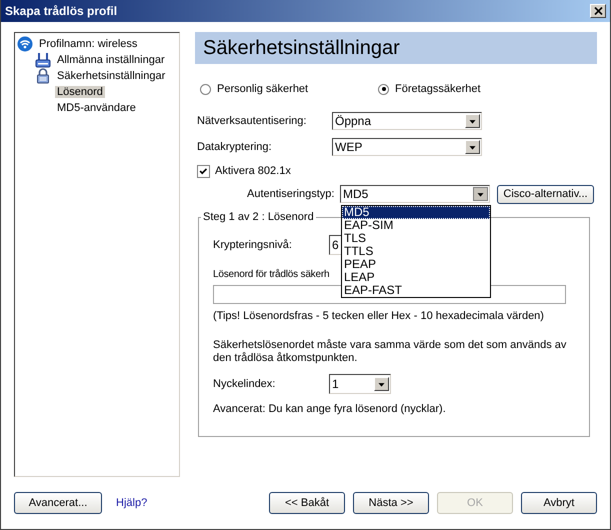 This screenshot has height=530, width=611. Describe the element at coordinates (438, 89) in the screenshot. I see `radio-label: Företagssäkerhet` at that location.